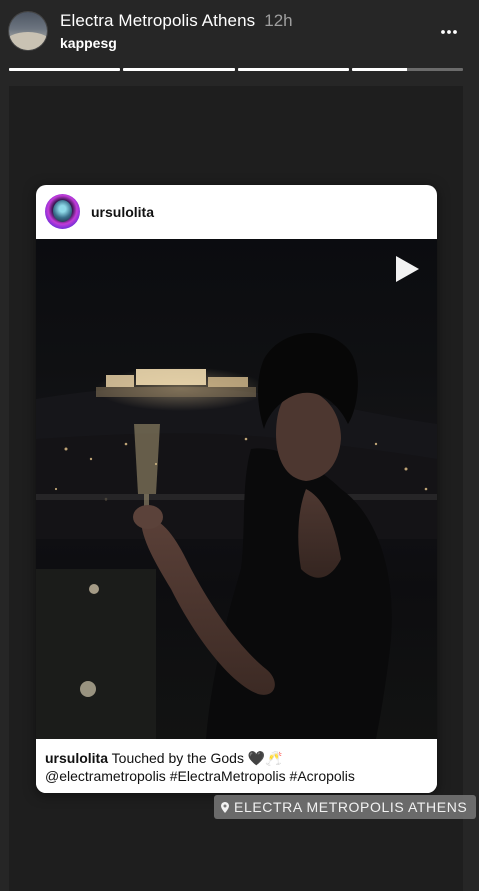  I want to click on title-row: Electra Metropolis Athens 12h, so click(176, 21).